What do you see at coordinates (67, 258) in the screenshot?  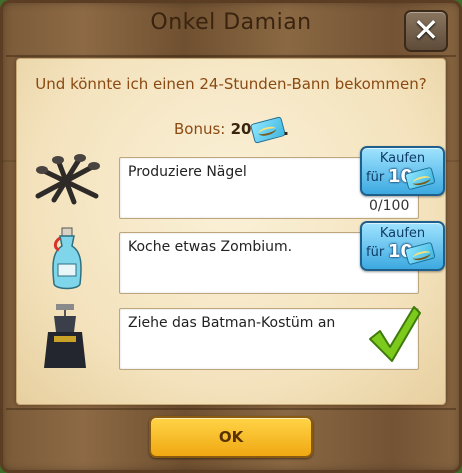 I see `potion-bottle-icon` at bounding box center [67, 258].